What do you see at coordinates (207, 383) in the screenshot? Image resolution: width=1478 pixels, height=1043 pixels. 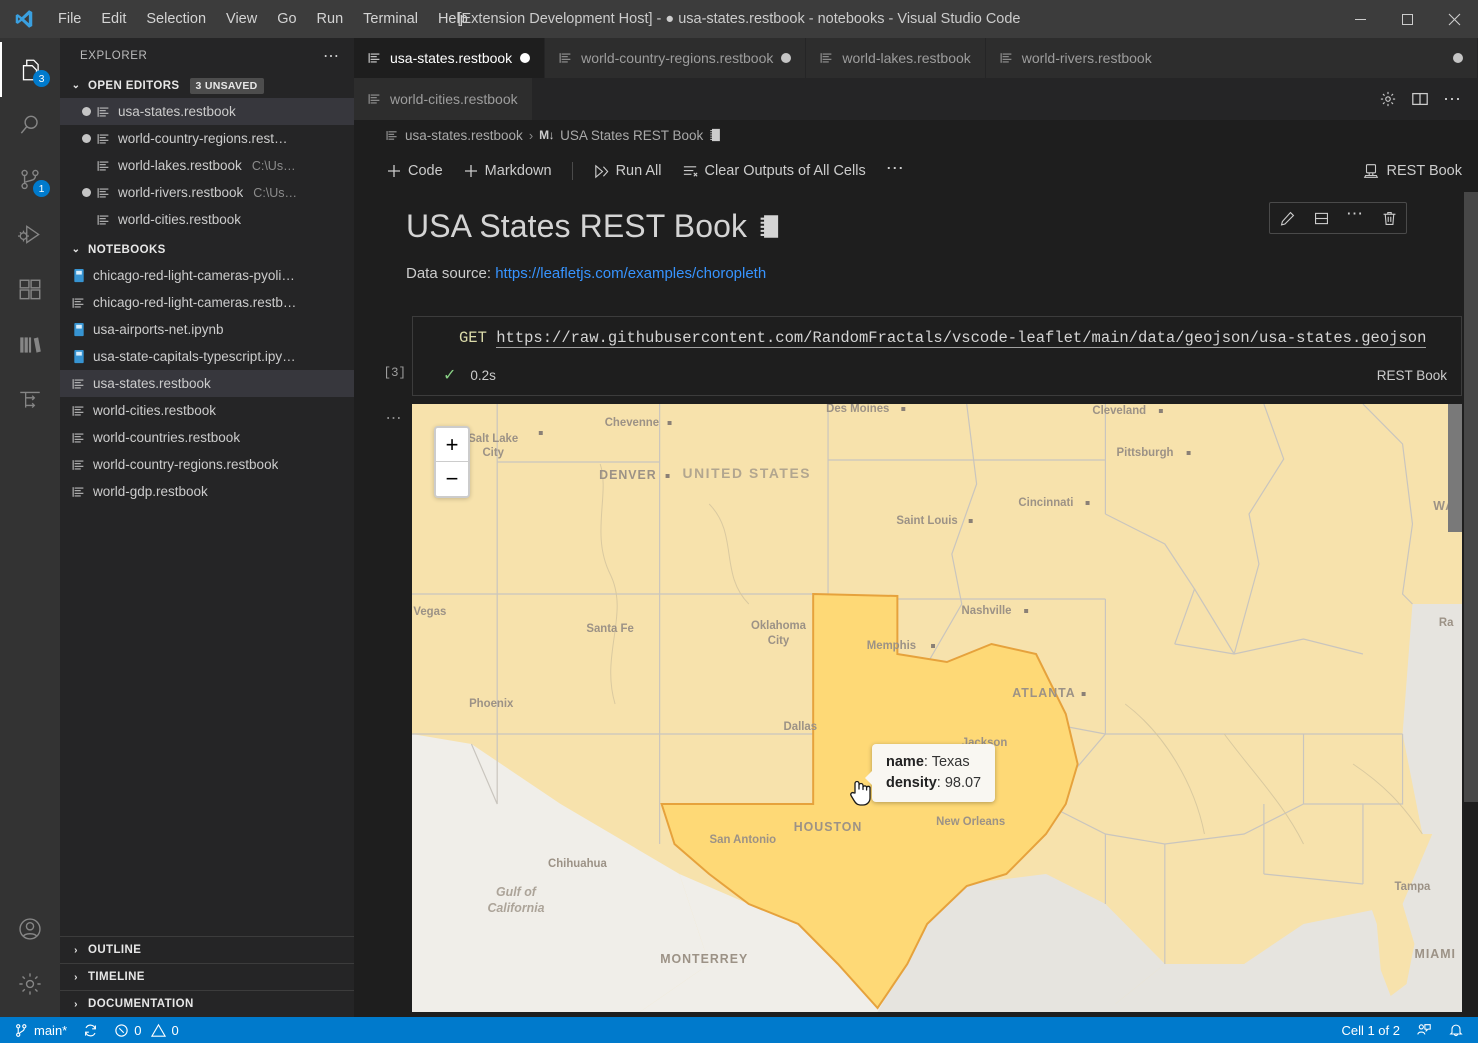 I see `notebook-item-usa-states: usa-states.restbook` at bounding box center [207, 383].